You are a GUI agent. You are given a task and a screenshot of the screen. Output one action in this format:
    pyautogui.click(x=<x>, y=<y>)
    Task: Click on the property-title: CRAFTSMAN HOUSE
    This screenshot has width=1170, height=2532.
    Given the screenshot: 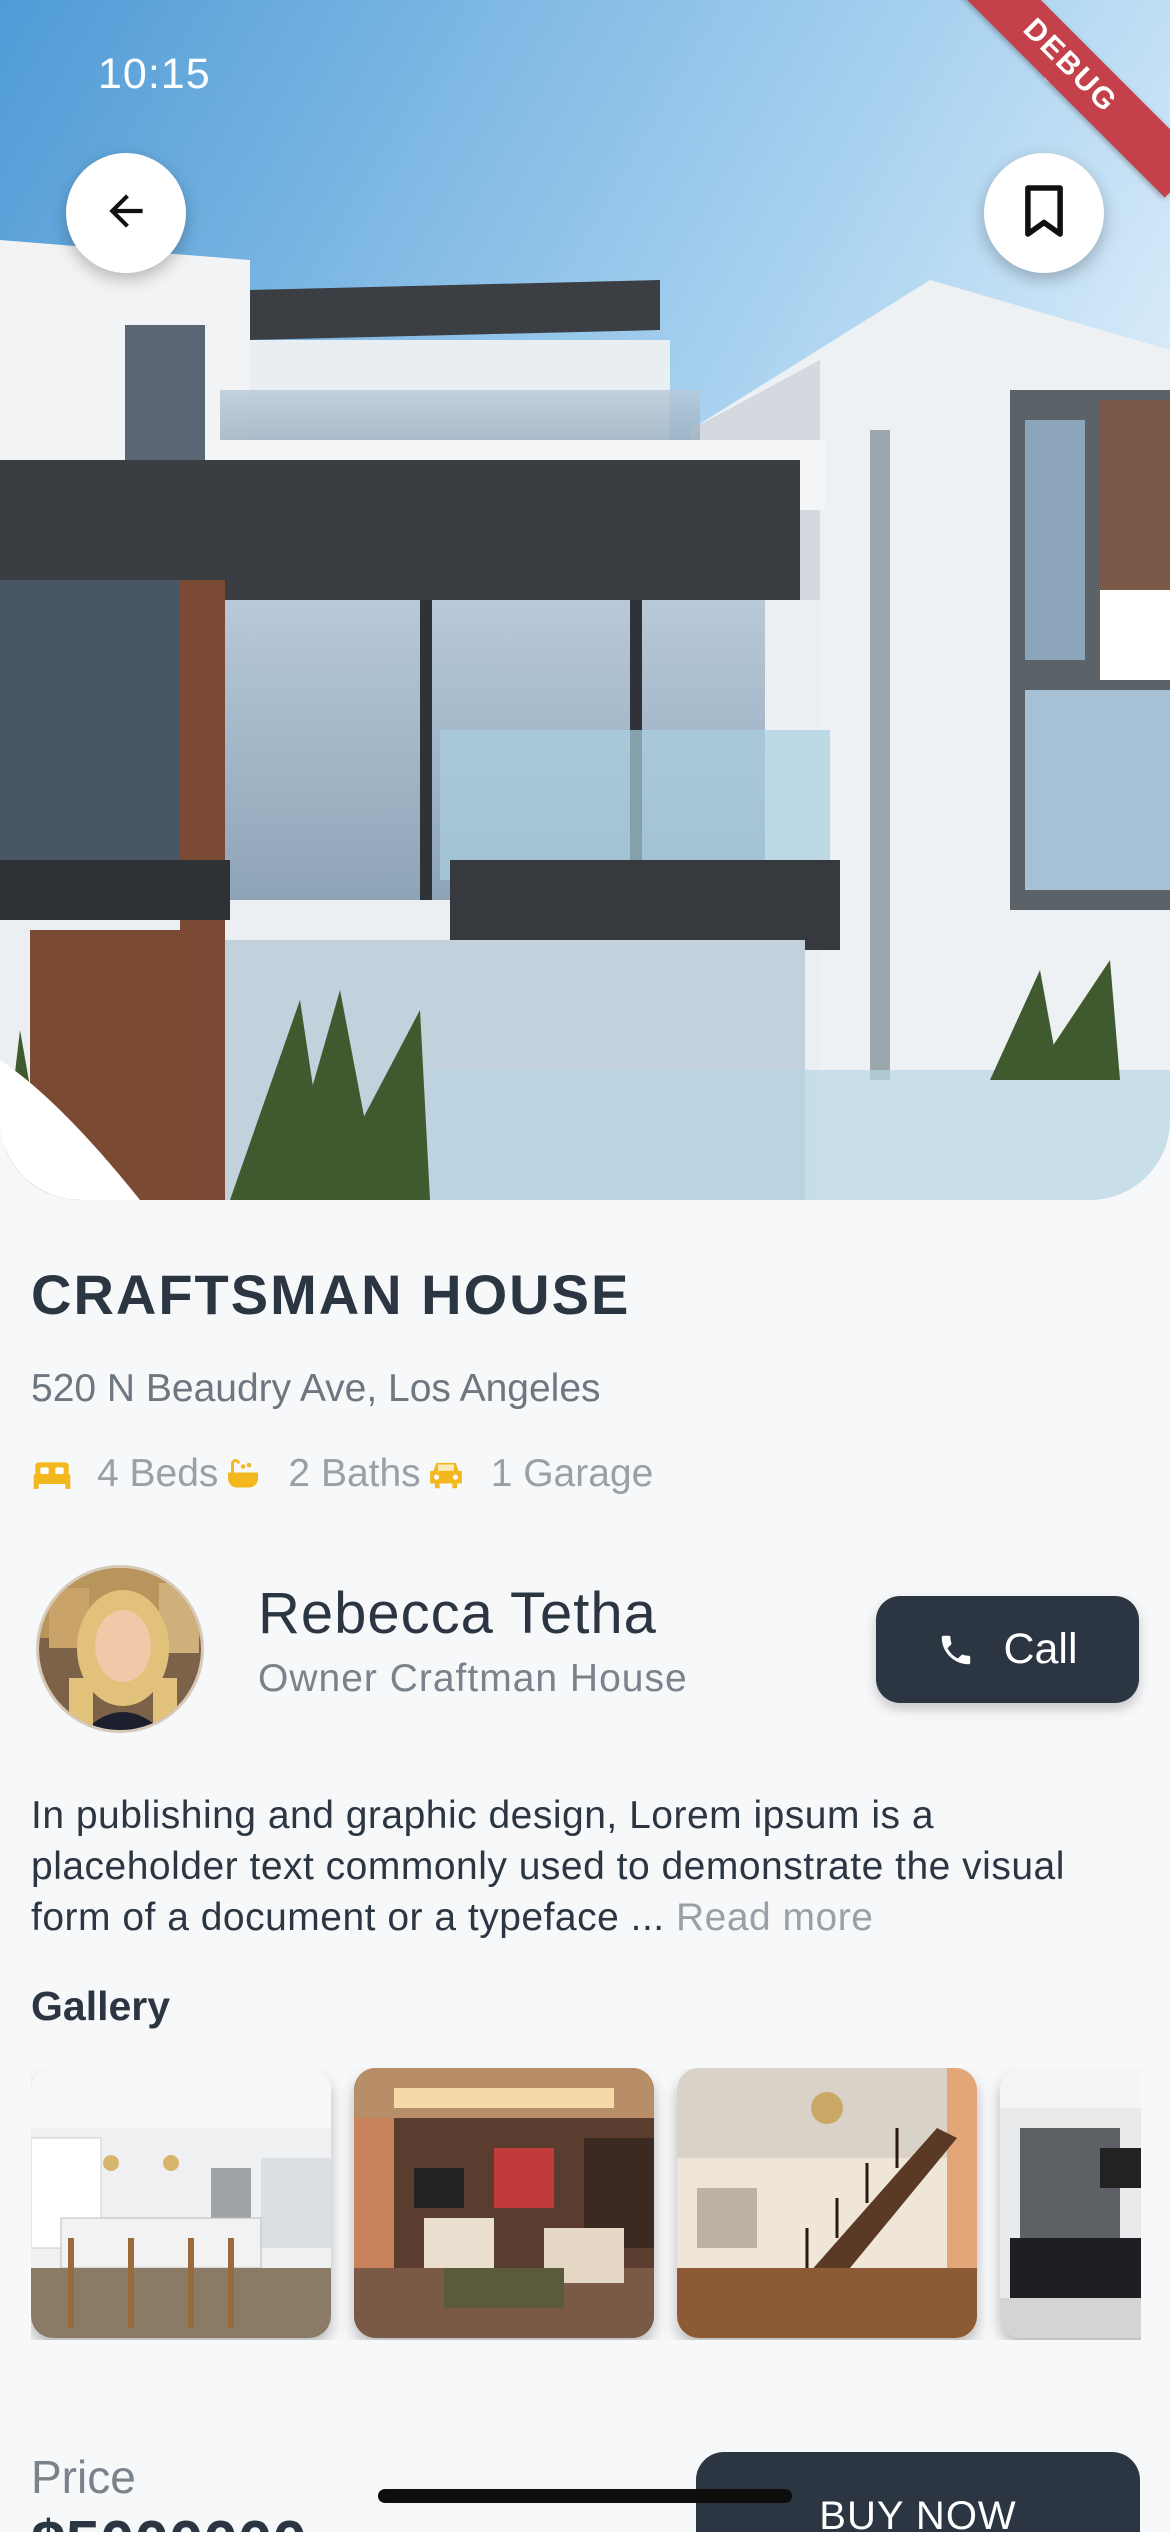 What is the action you would take?
    pyautogui.click(x=331, y=1294)
    